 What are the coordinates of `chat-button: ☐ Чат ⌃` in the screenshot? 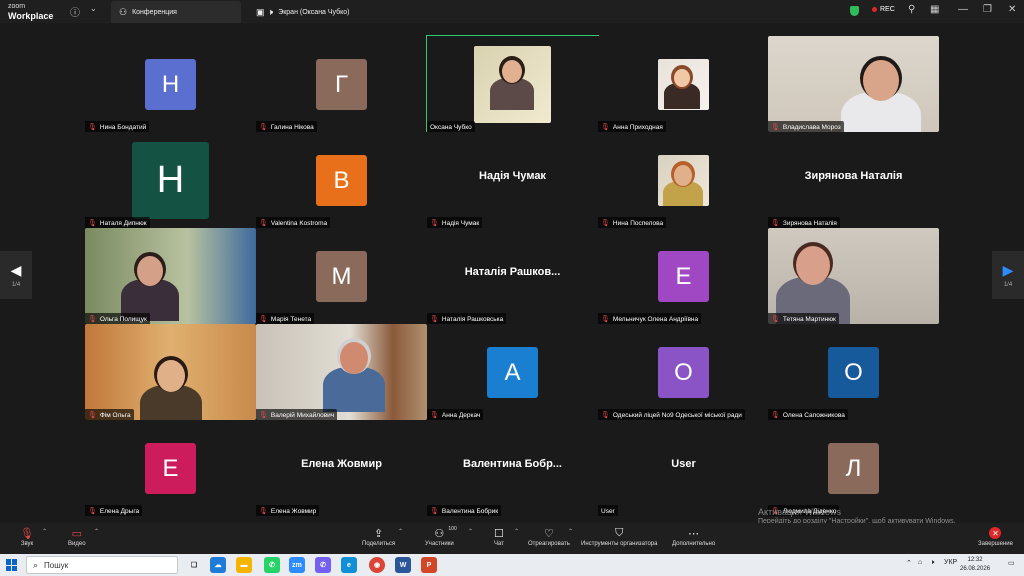 It's located at (506, 537).